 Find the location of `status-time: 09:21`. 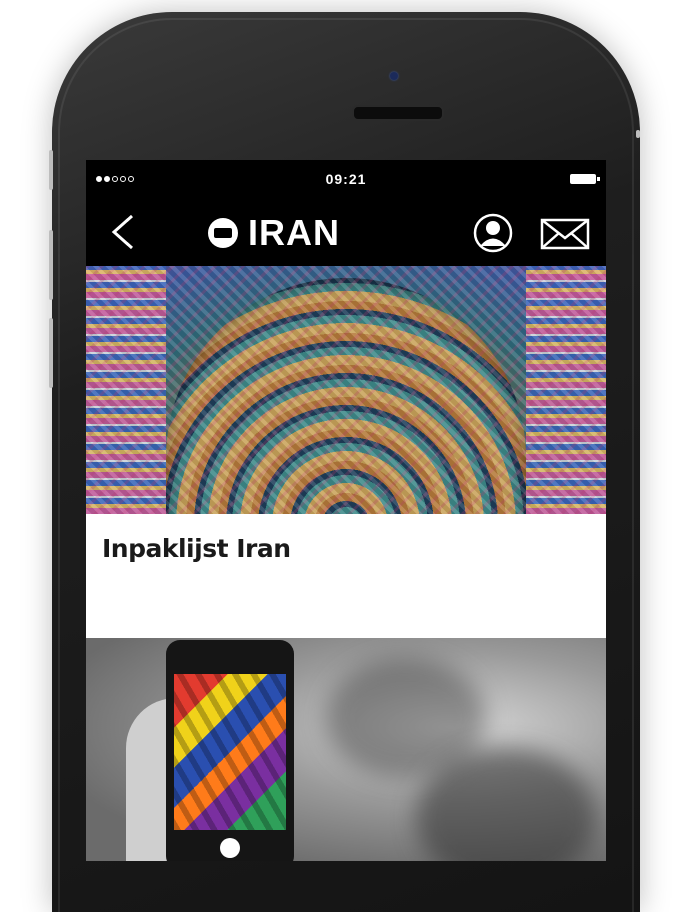

status-time: 09:21 is located at coordinates (346, 179).